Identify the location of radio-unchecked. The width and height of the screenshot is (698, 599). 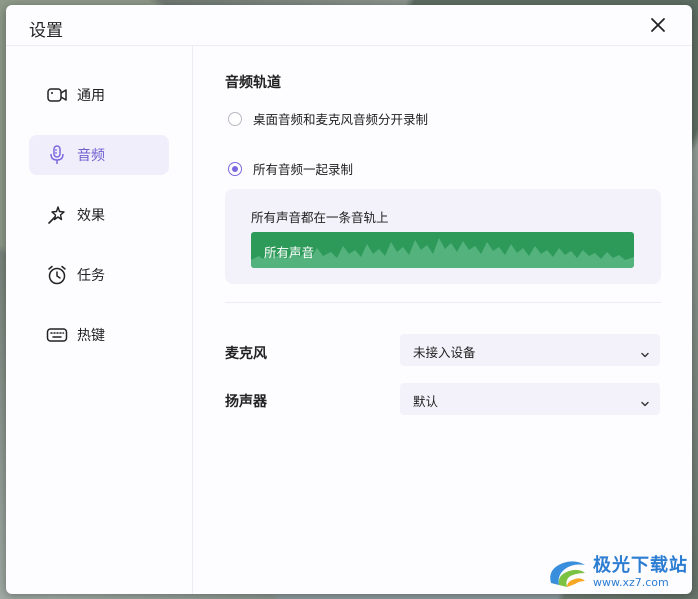
(235, 118).